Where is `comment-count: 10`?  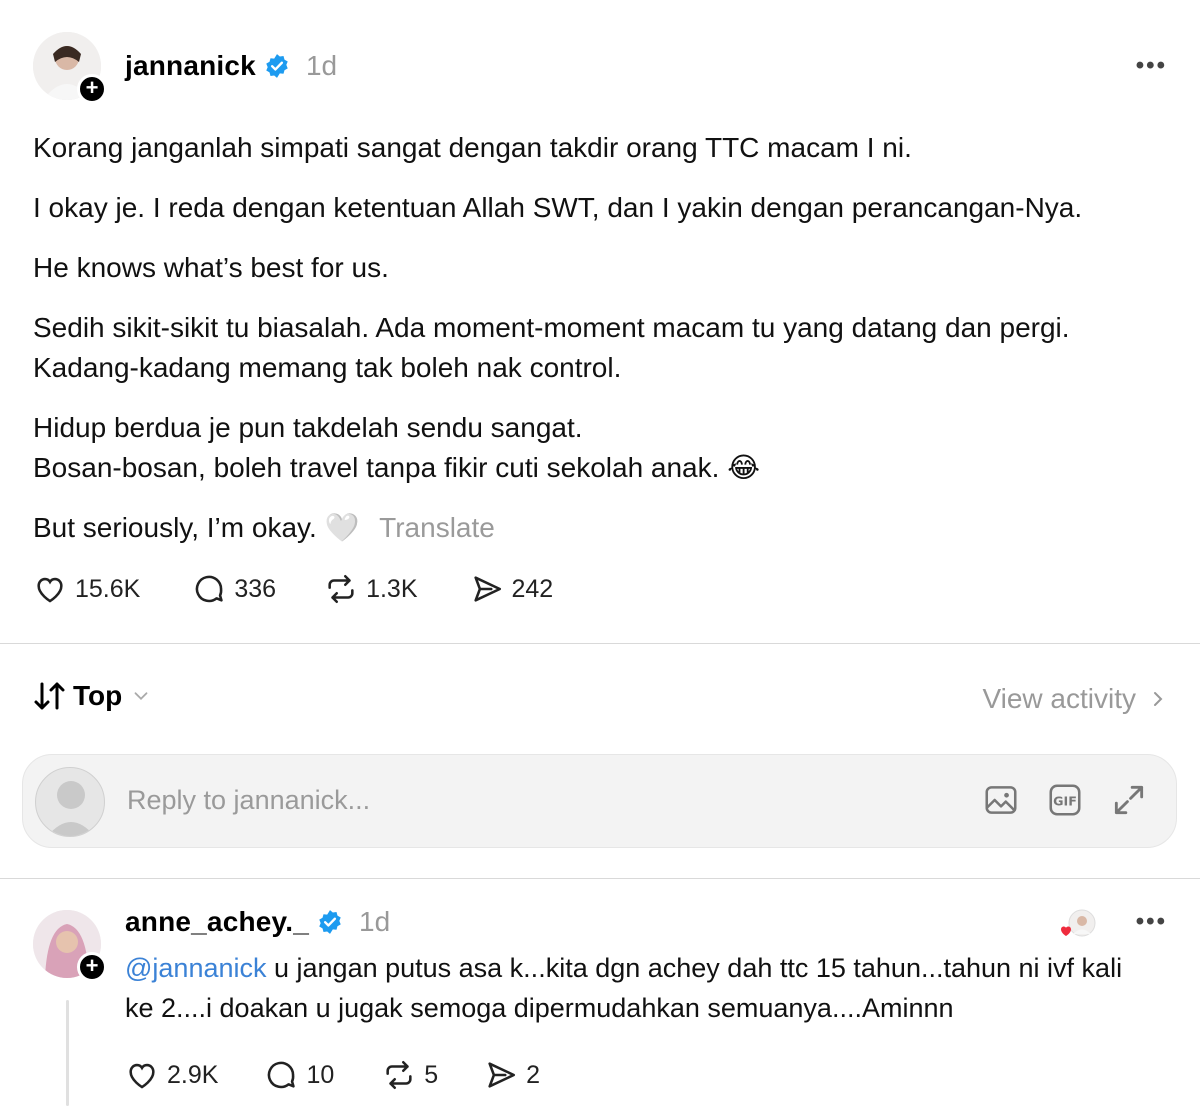 comment-count: 10 is located at coordinates (320, 1074).